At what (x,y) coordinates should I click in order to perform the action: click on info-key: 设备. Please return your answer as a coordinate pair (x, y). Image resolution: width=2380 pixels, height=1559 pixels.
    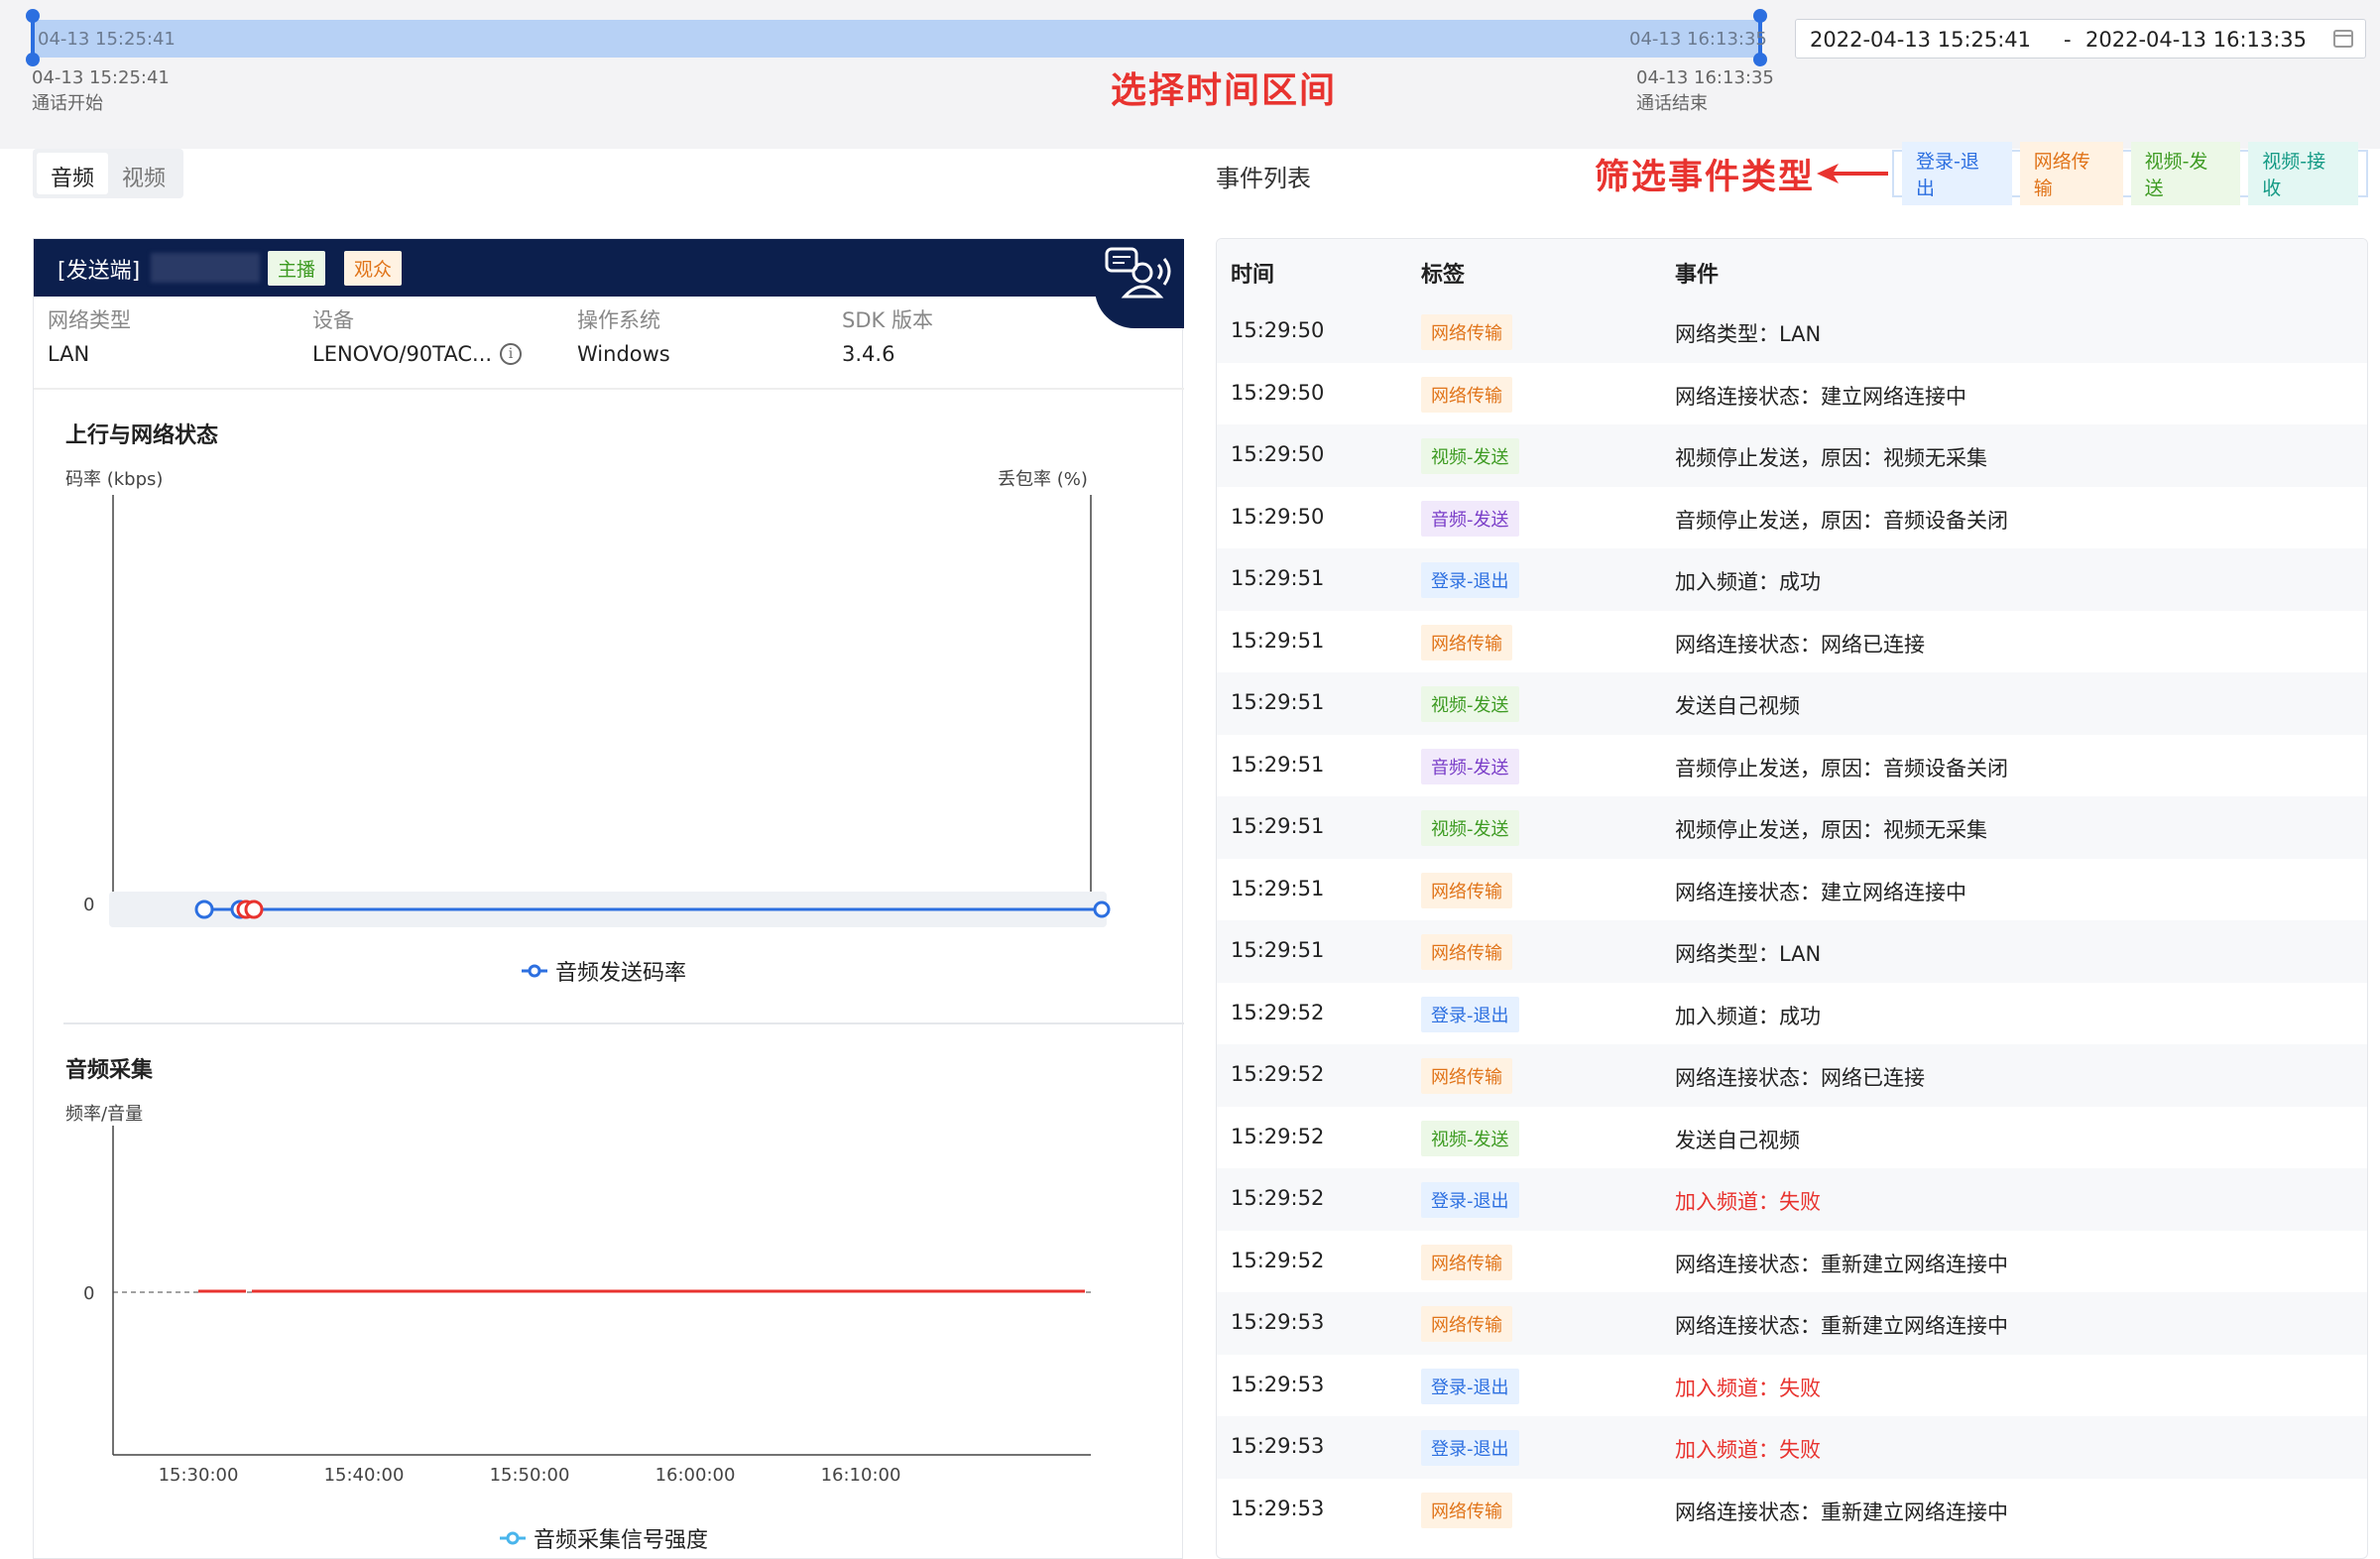
    Looking at the image, I should click on (333, 320).